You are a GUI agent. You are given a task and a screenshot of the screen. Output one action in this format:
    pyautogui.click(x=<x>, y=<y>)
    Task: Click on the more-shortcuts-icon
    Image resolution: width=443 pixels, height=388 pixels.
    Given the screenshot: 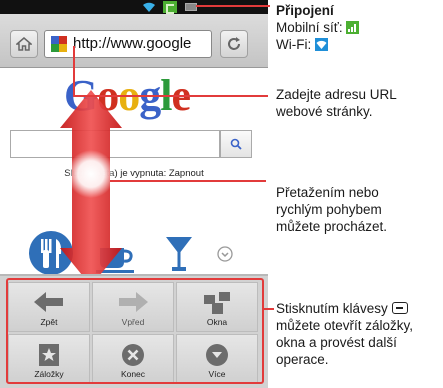 What is the action you would take?
    pyautogui.click(x=225, y=254)
    